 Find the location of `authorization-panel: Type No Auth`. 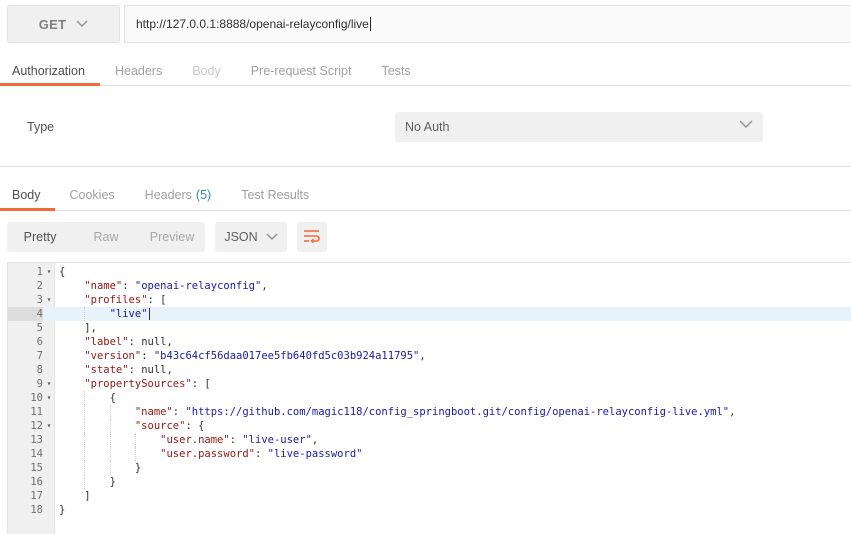

authorization-panel: Type No Auth is located at coordinates (425, 127).